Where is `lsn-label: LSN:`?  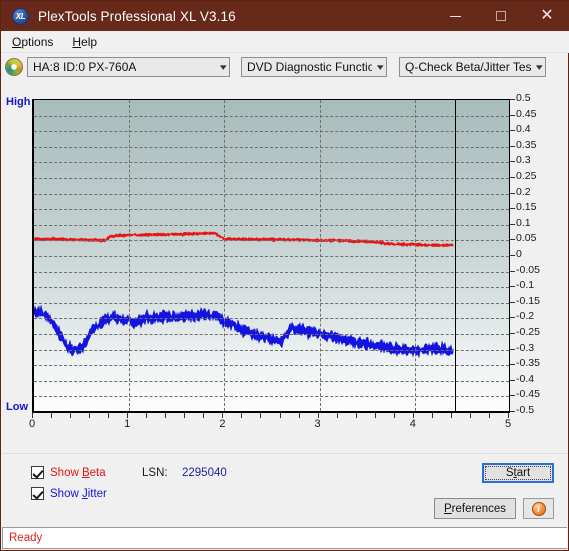 lsn-label: LSN: is located at coordinates (155, 473).